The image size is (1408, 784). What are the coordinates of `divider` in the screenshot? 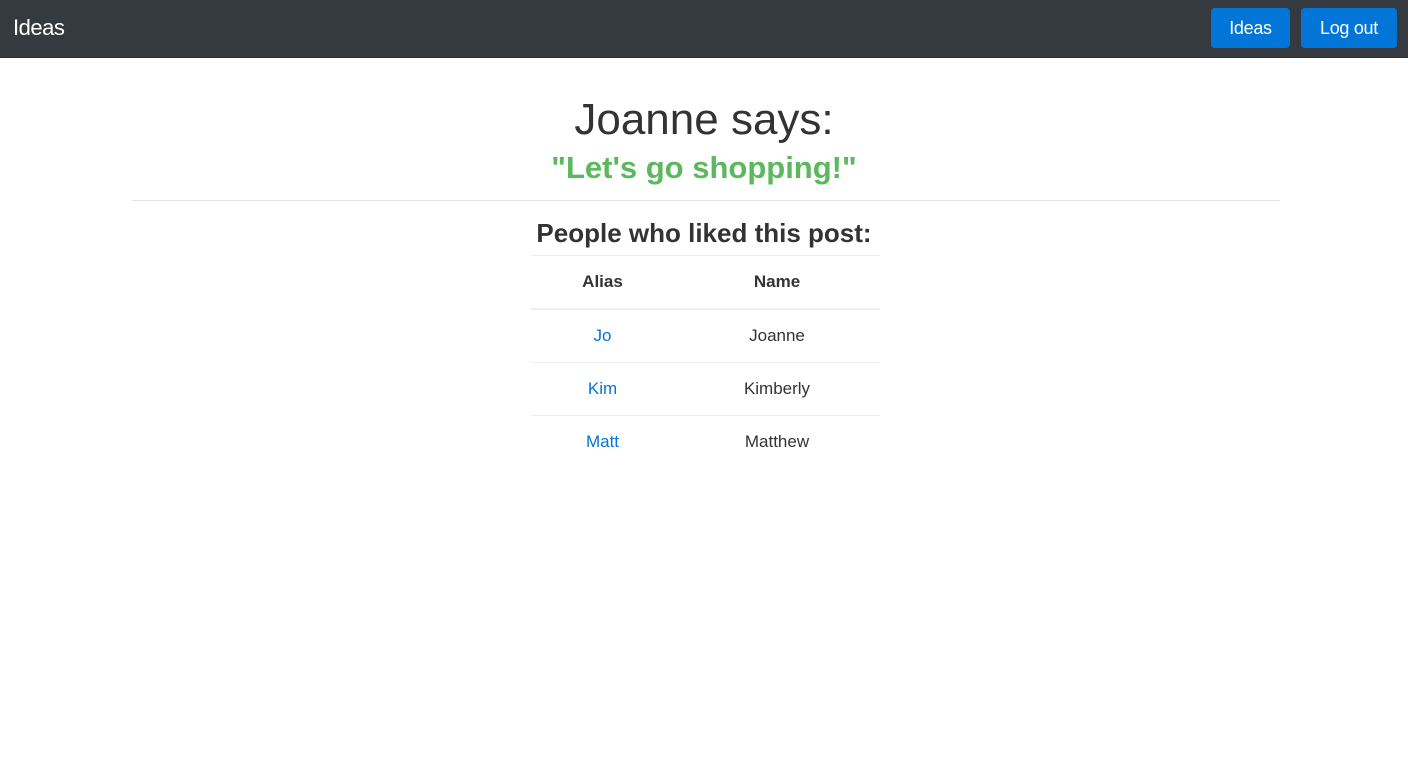 It's located at (706, 200).